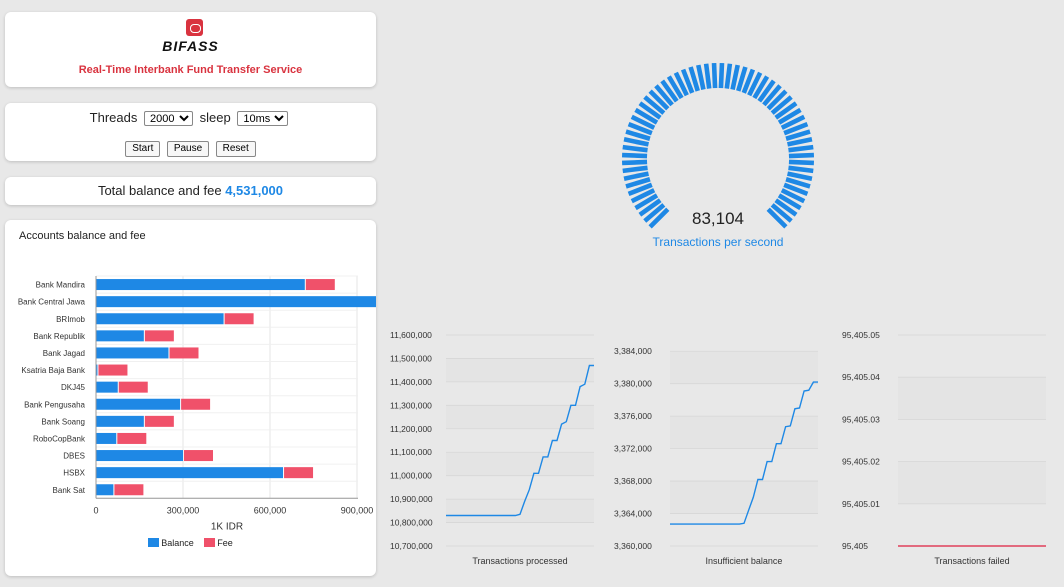  What do you see at coordinates (861, 335) in the screenshot?
I see `y-tick-label: 95,405.05` at bounding box center [861, 335].